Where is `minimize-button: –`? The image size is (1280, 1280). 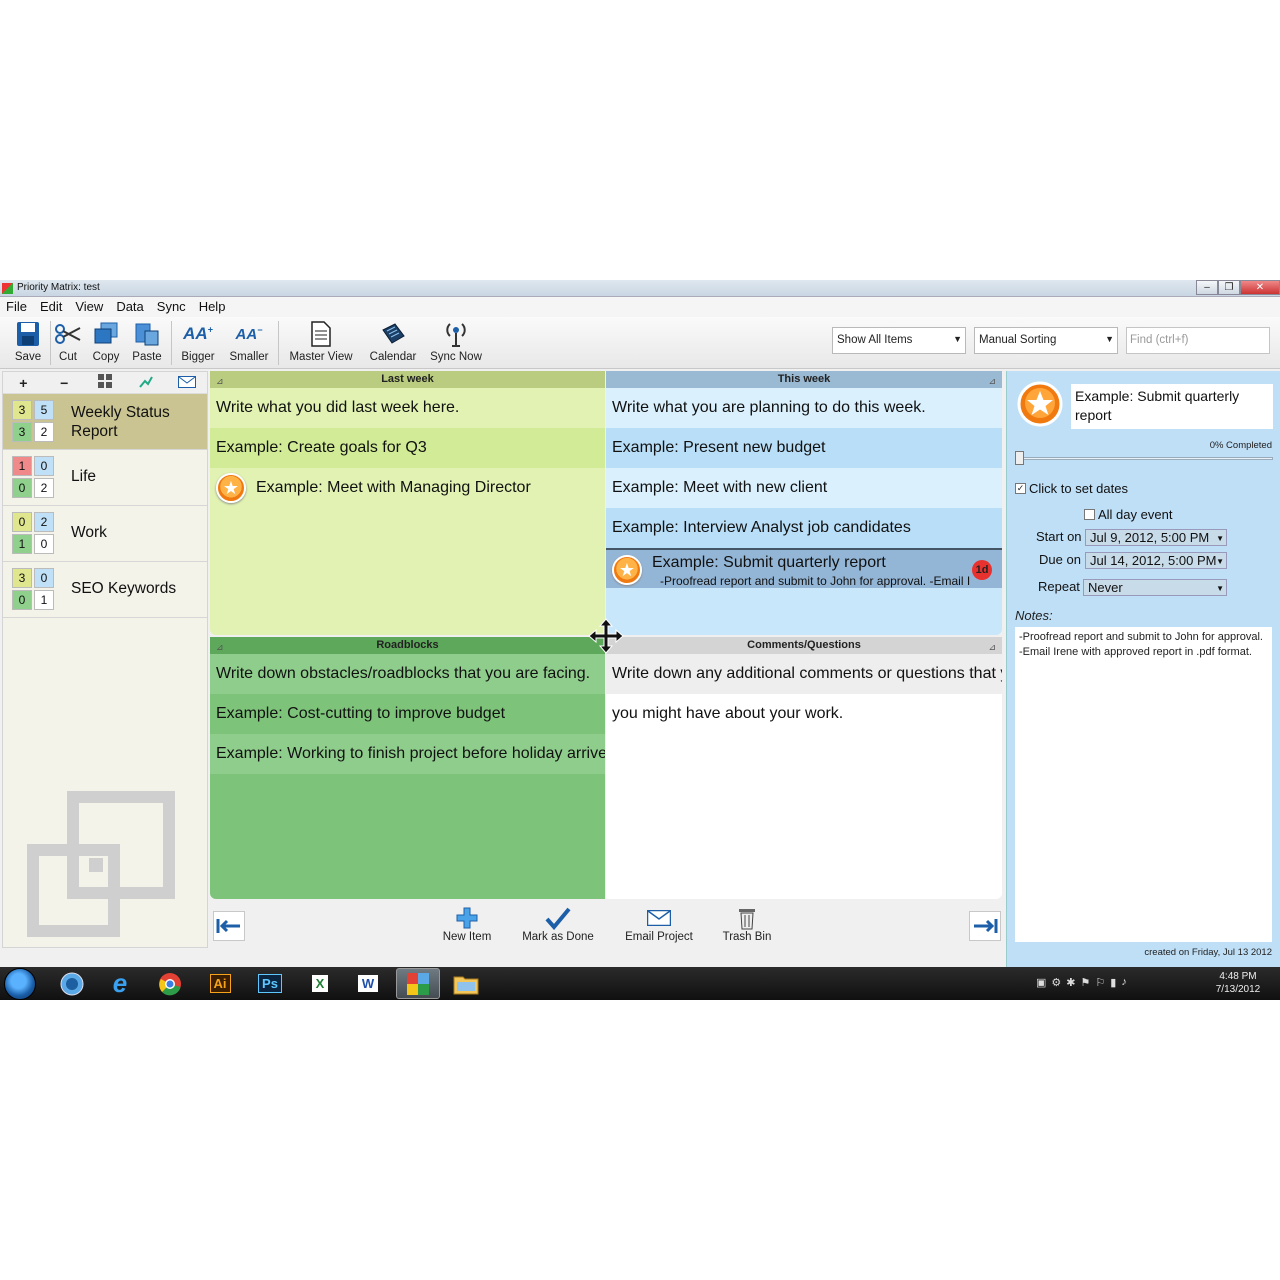
minimize-button: – is located at coordinates (1207, 287).